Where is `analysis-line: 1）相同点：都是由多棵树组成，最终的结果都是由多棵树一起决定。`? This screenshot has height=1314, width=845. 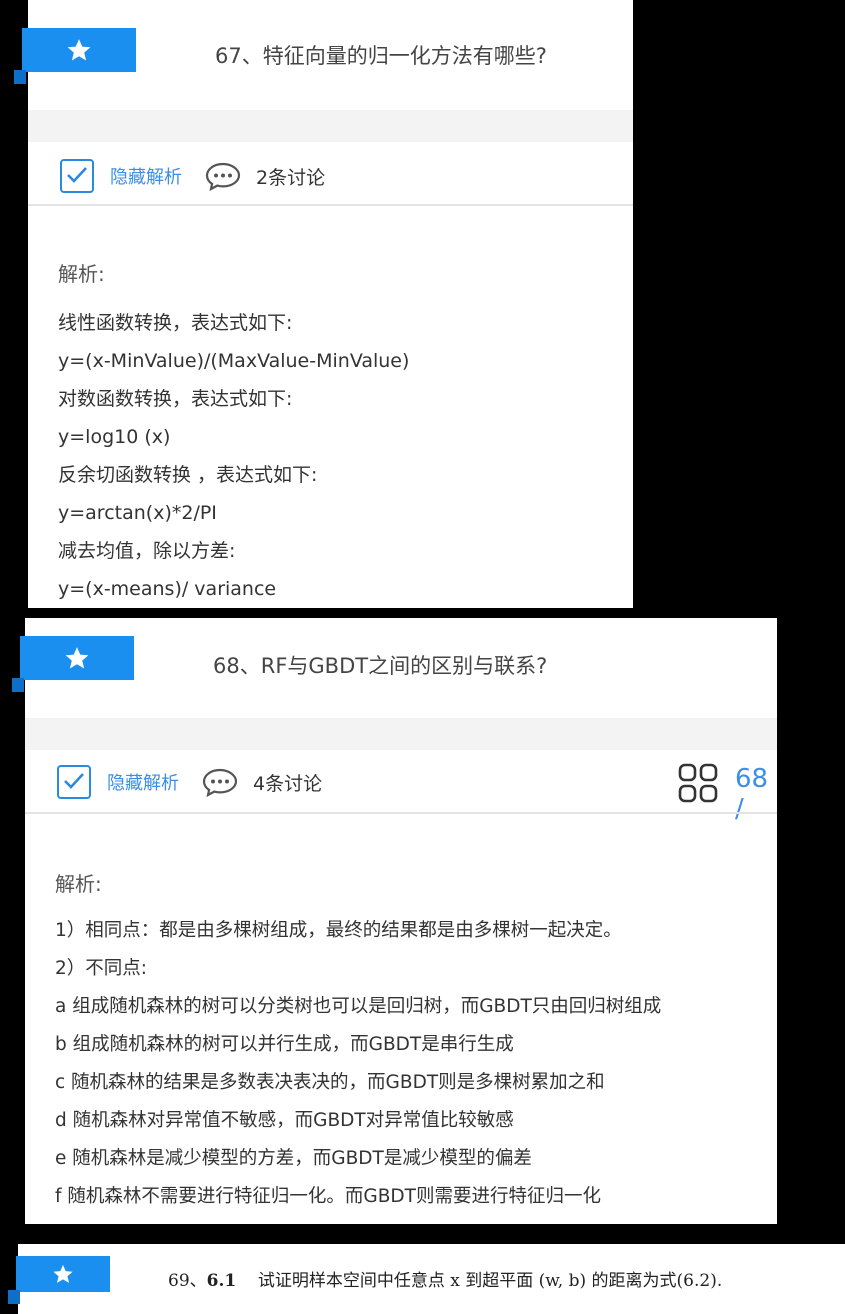 analysis-line: 1）相同点：都是由多棵树组成，最终的结果都是由多棵树一起决定。 is located at coordinates (338, 930).